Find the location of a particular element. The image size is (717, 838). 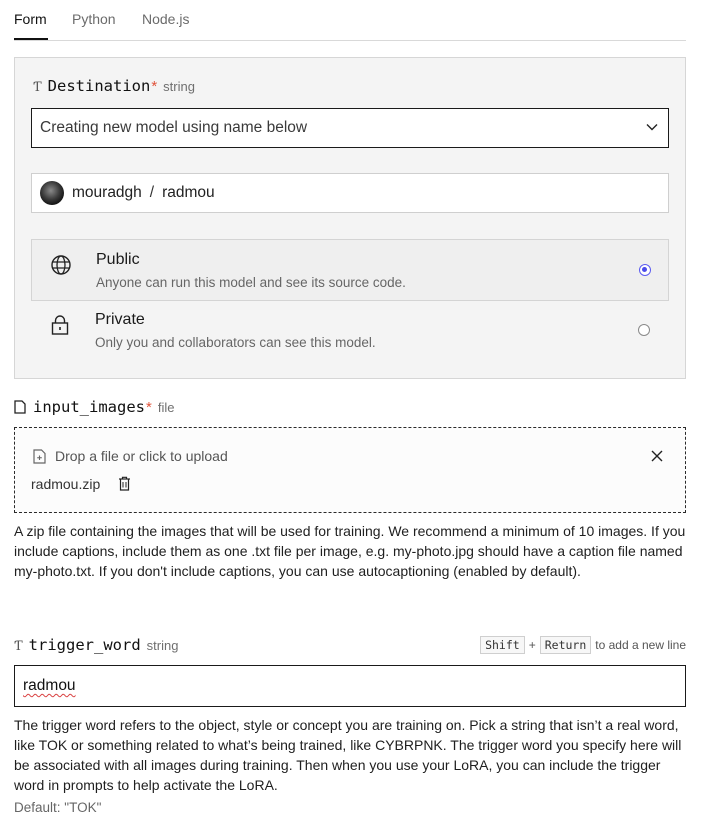

uploaded-file-name: radmou.zip is located at coordinates (66, 484).